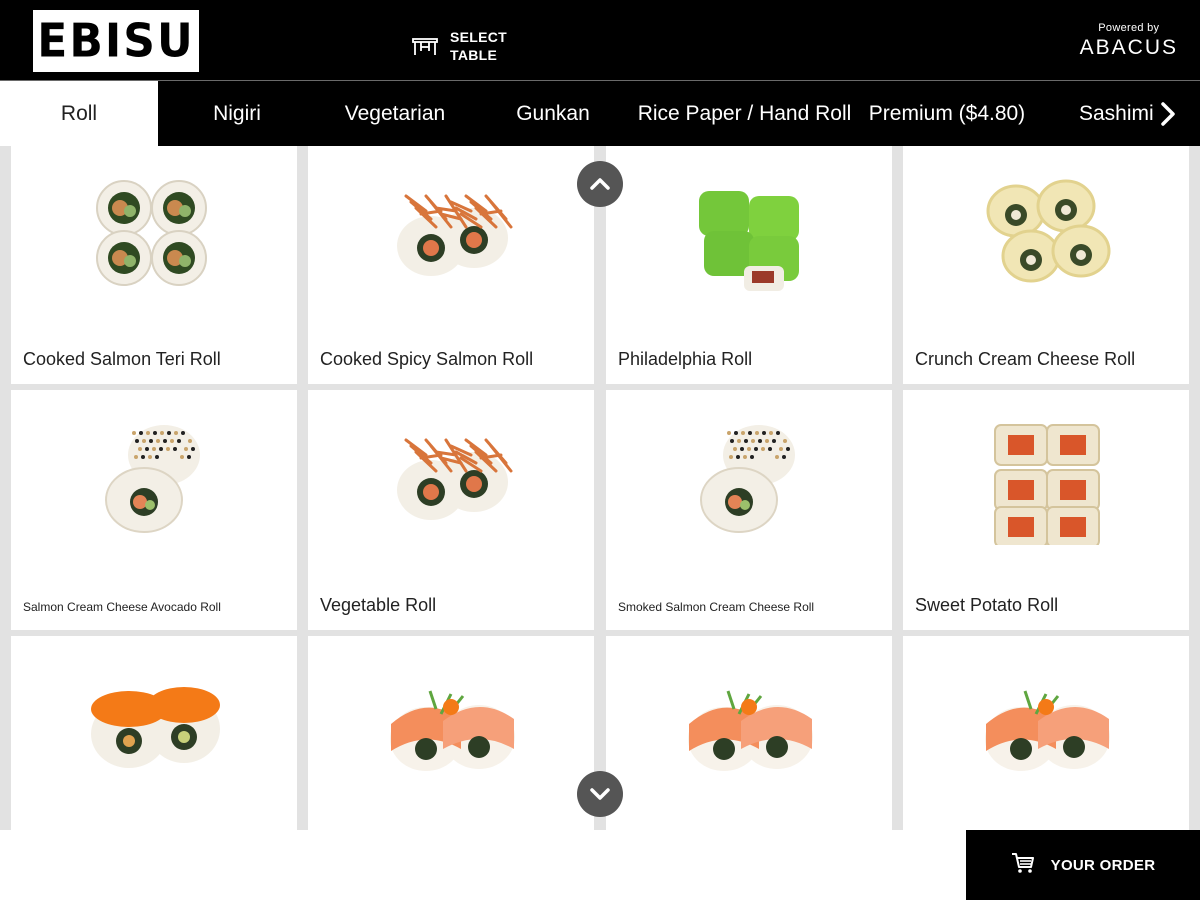 This screenshot has width=1200, height=900. I want to click on menu-item-name: Salmon Cream Cheese Avocado Roll, so click(122, 607).